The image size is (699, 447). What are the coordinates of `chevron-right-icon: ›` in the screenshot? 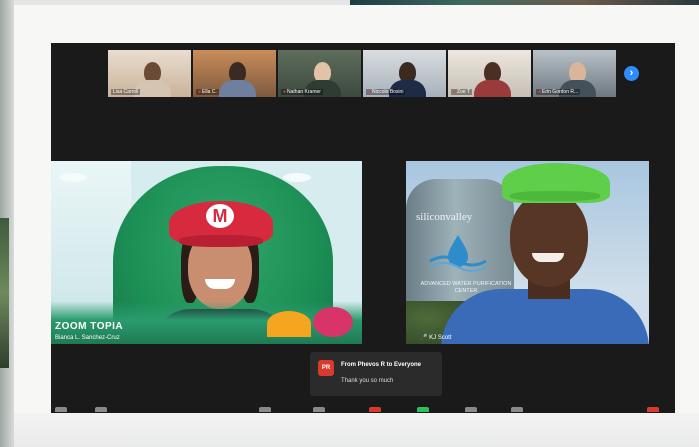 It's located at (631, 73).